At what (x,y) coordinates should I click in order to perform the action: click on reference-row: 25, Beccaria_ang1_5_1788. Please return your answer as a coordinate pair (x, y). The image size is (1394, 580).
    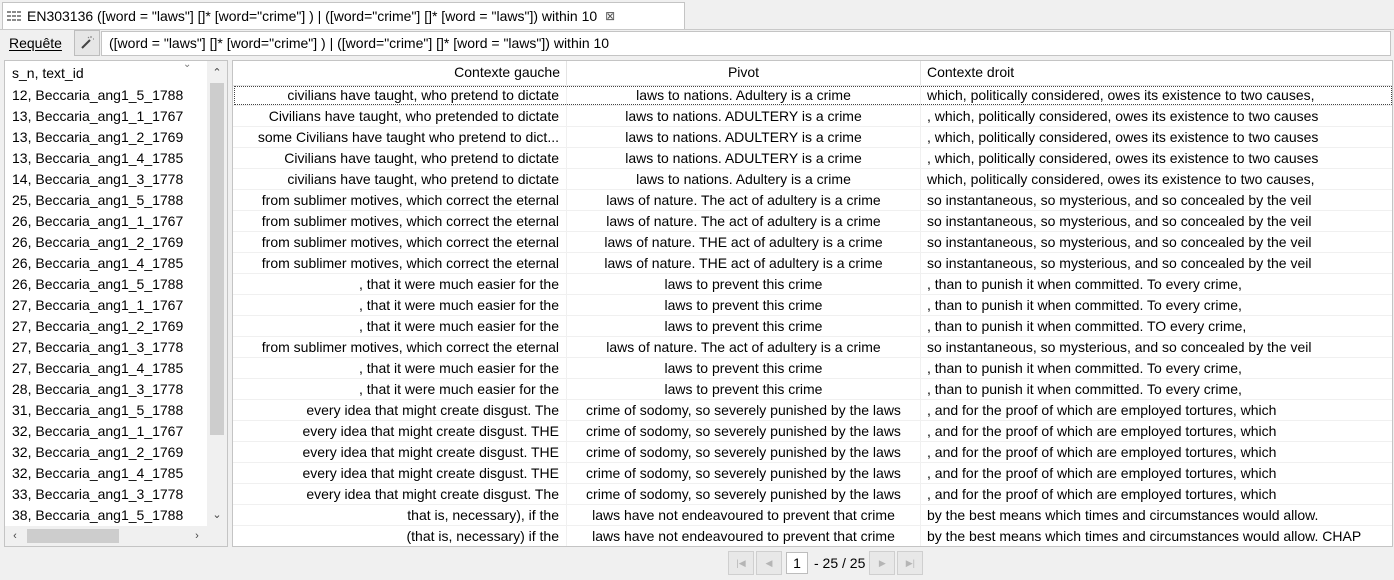
    Looking at the image, I should click on (106, 200).